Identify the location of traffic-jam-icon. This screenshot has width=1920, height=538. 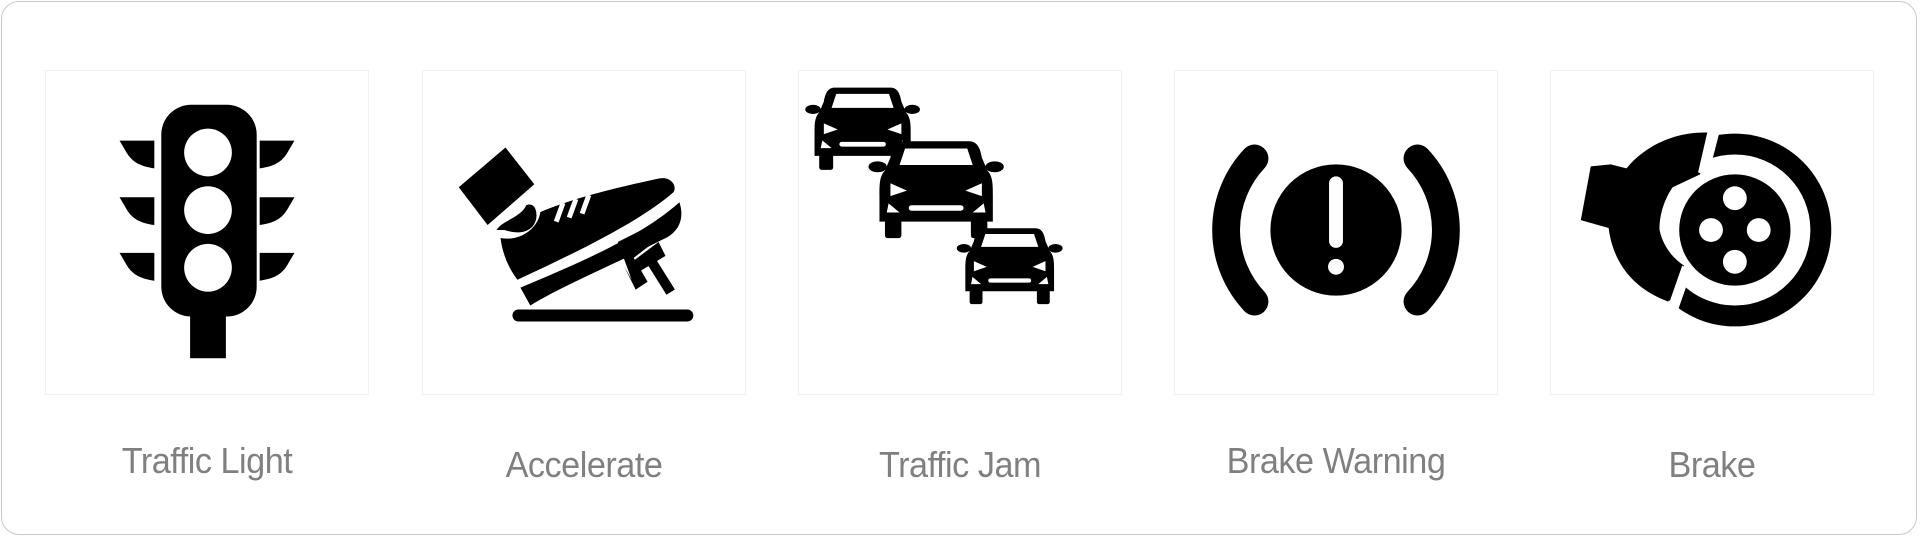
(934, 196).